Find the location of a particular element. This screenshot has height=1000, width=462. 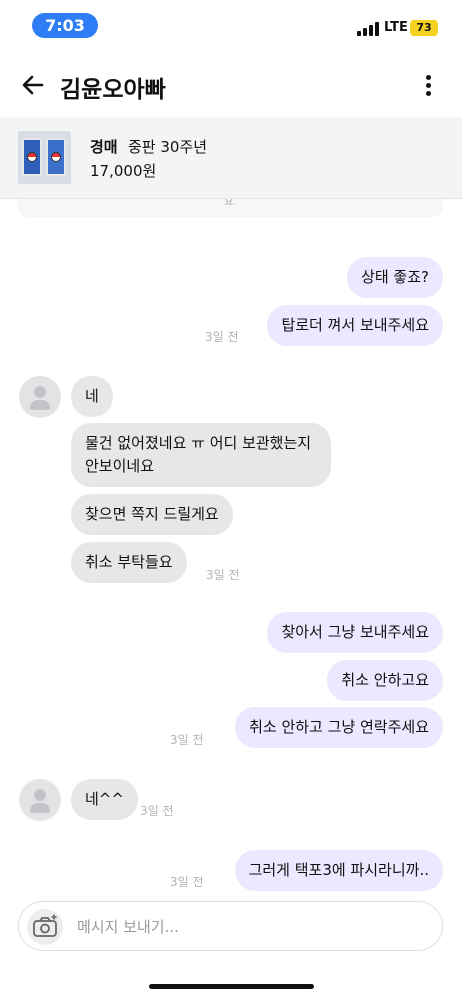

message-bubble-me: 탑로더 껴서 보내주세요 is located at coordinates (355, 325).